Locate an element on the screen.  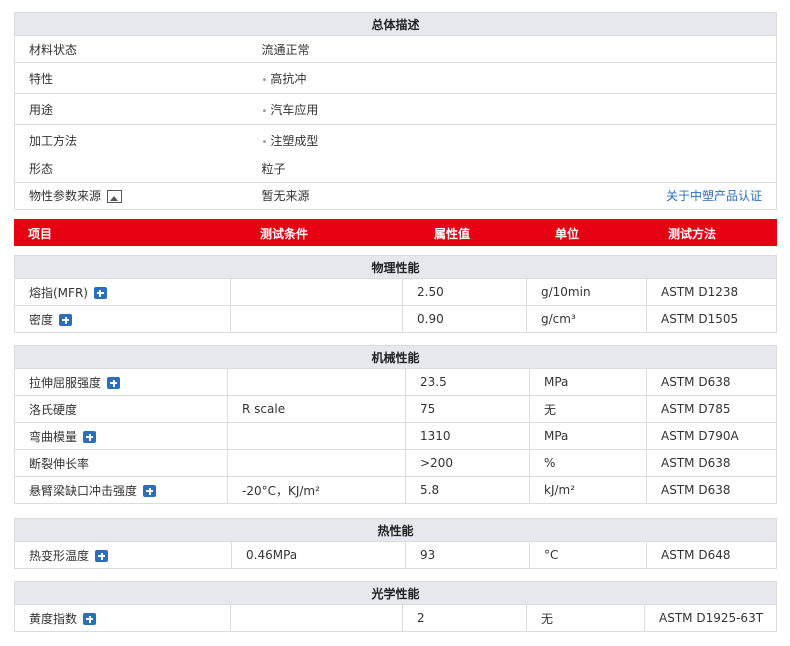
item-cell: 密度 is located at coordinates (122, 319).